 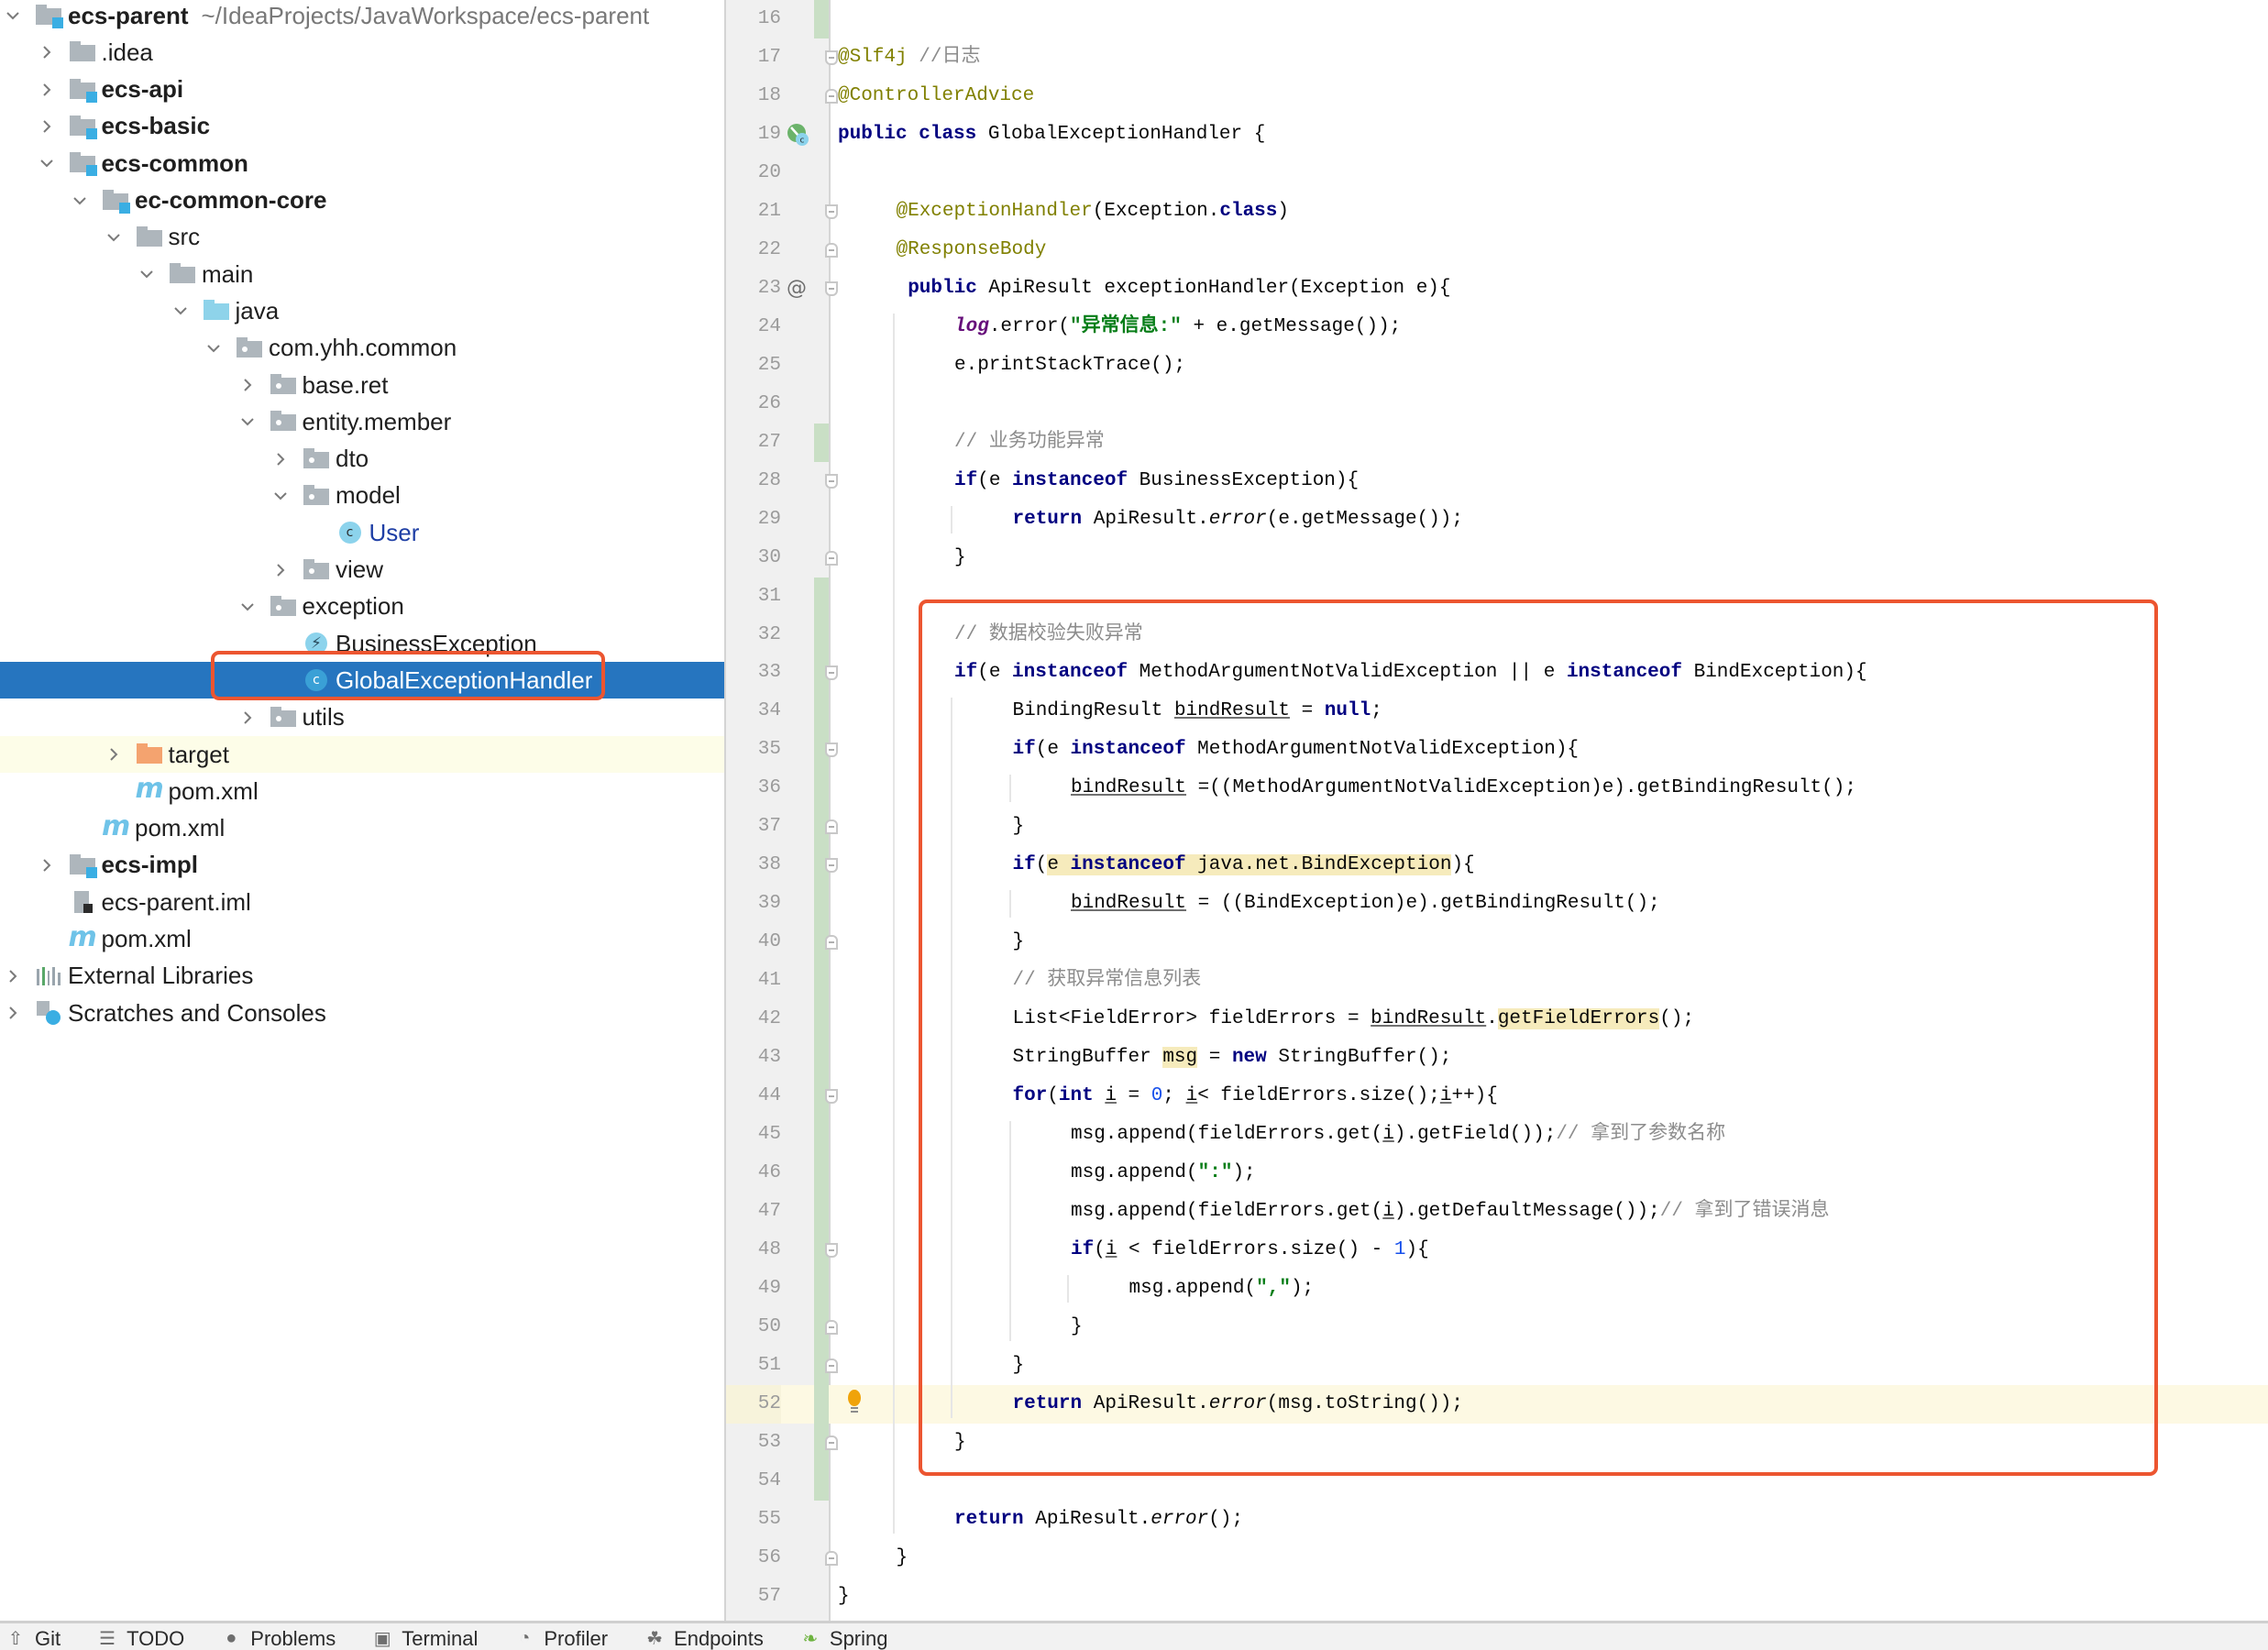 What do you see at coordinates (278, 1636) in the screenshot?
I see `tool-window-problems: ● Problems` at bounding box center [278, 1636].